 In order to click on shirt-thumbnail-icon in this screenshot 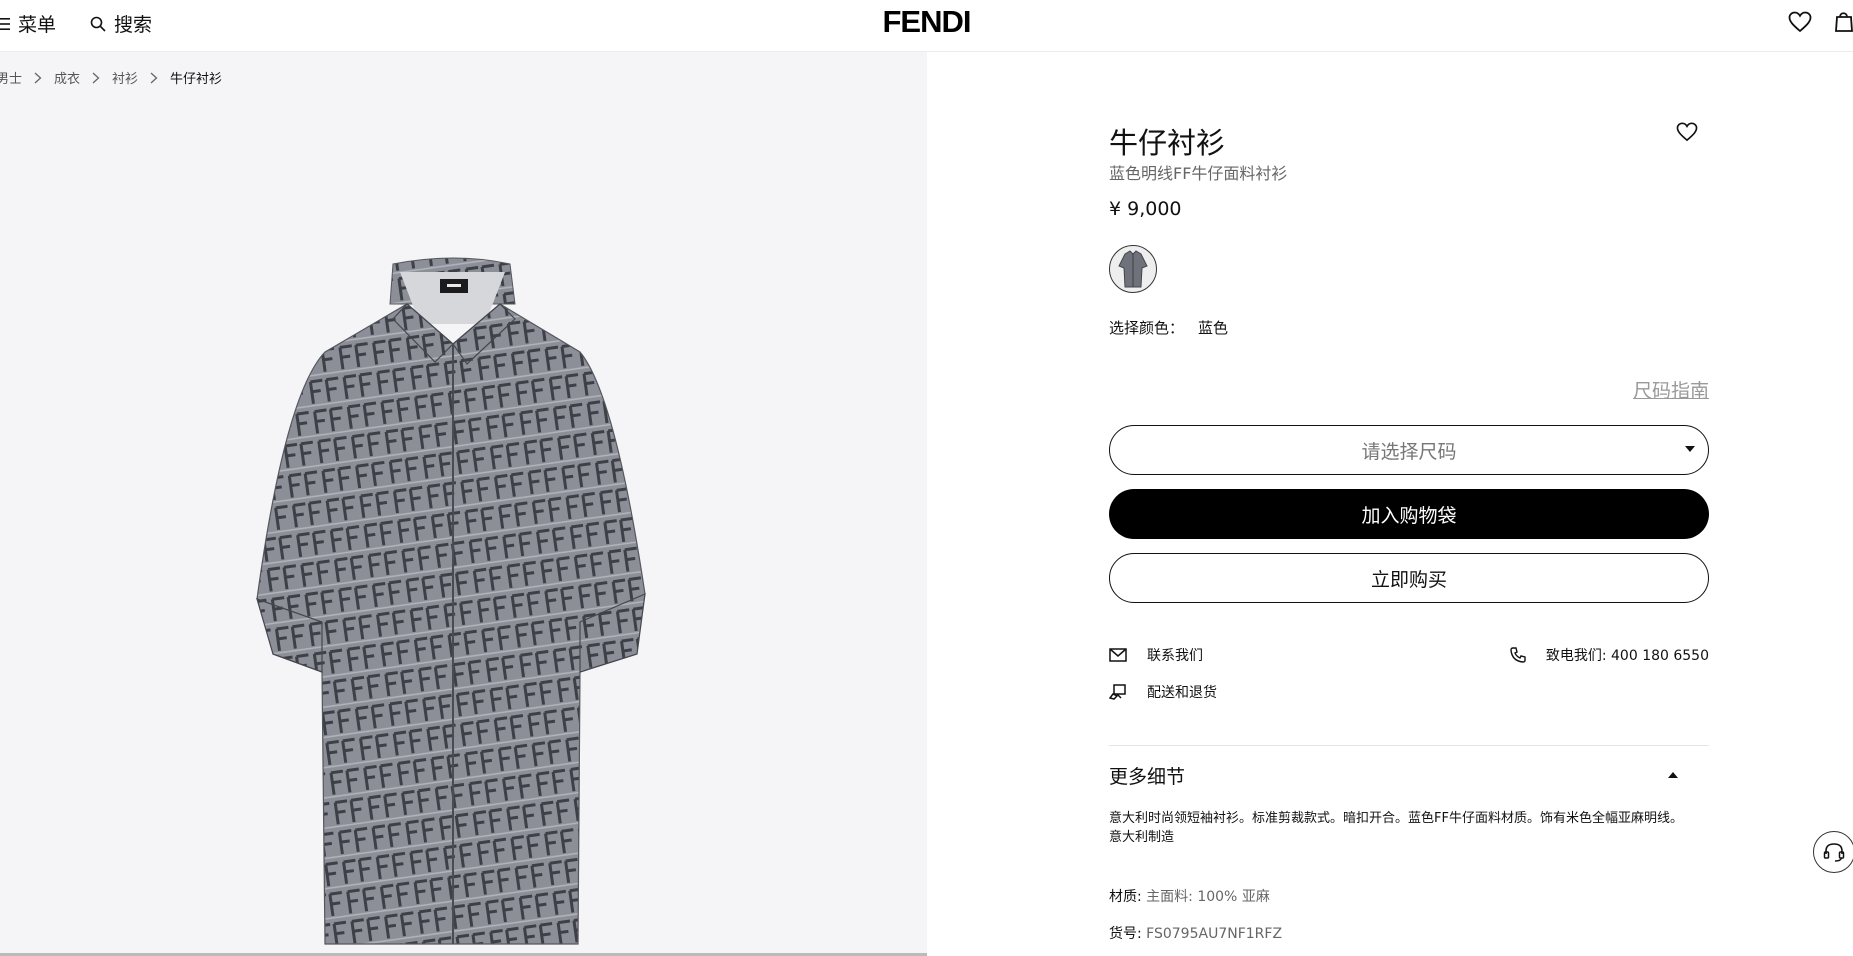, I will do `click(1133, 269)`.